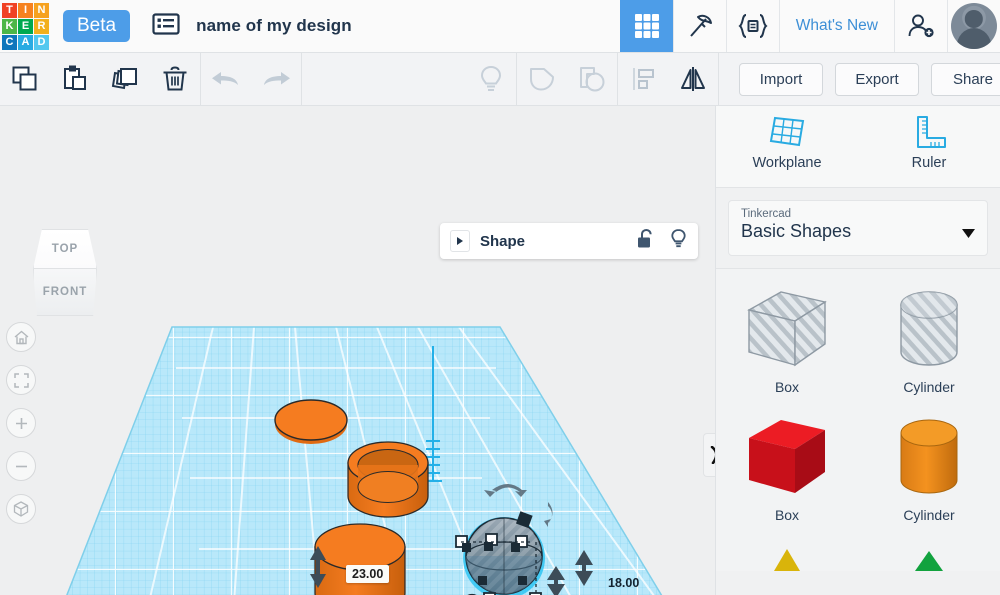  I want to click on sidebar-tools: Workplane Ruler, so click(858, 147).